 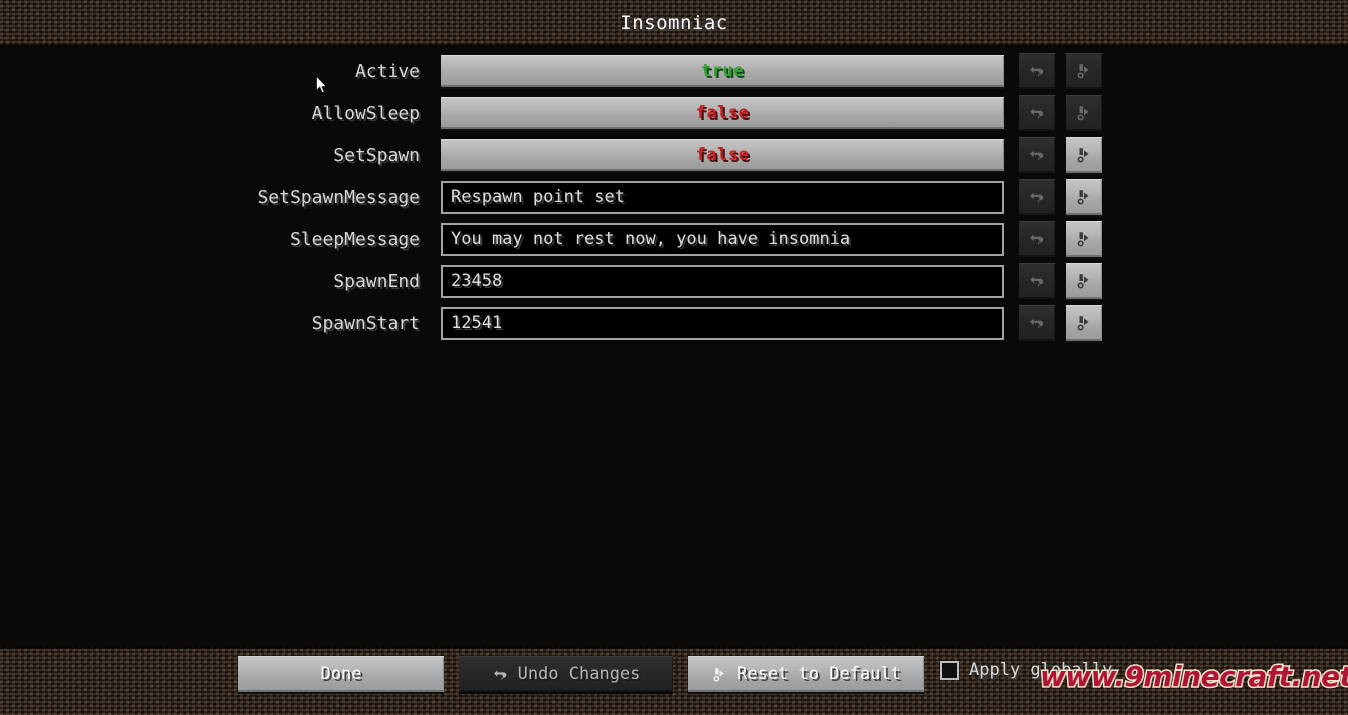 I want to click on config-row-label: SpawnEnd, so click(x=376, y=281).